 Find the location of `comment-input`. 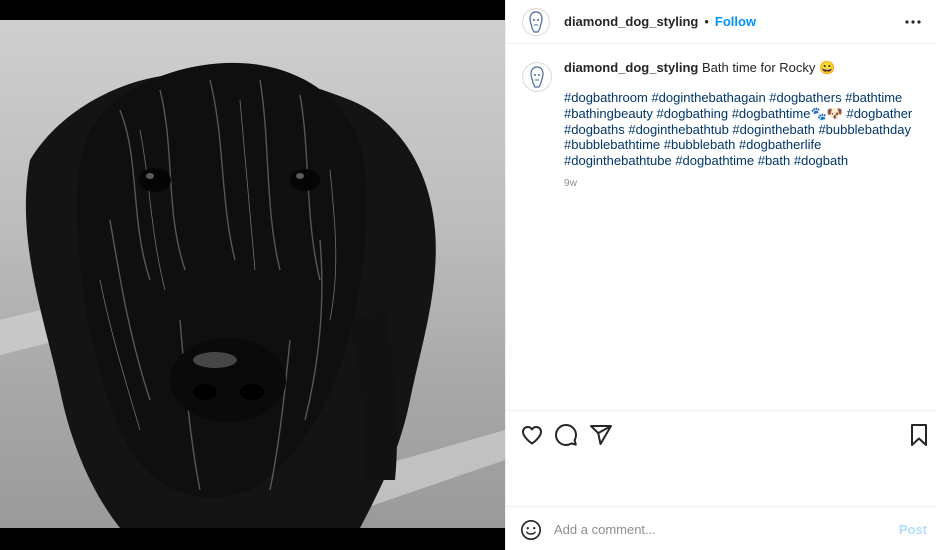

comment-input is located at coordinates (714, 529).